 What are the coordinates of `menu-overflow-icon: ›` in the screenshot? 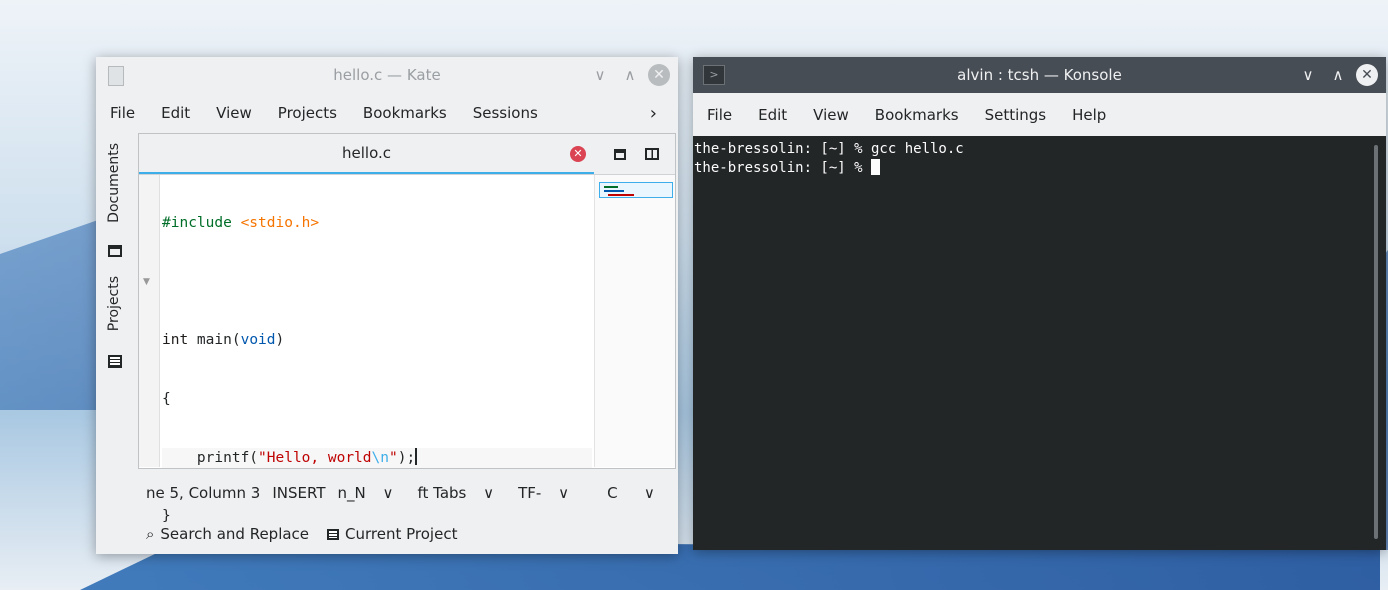 It's located at (653, 113).